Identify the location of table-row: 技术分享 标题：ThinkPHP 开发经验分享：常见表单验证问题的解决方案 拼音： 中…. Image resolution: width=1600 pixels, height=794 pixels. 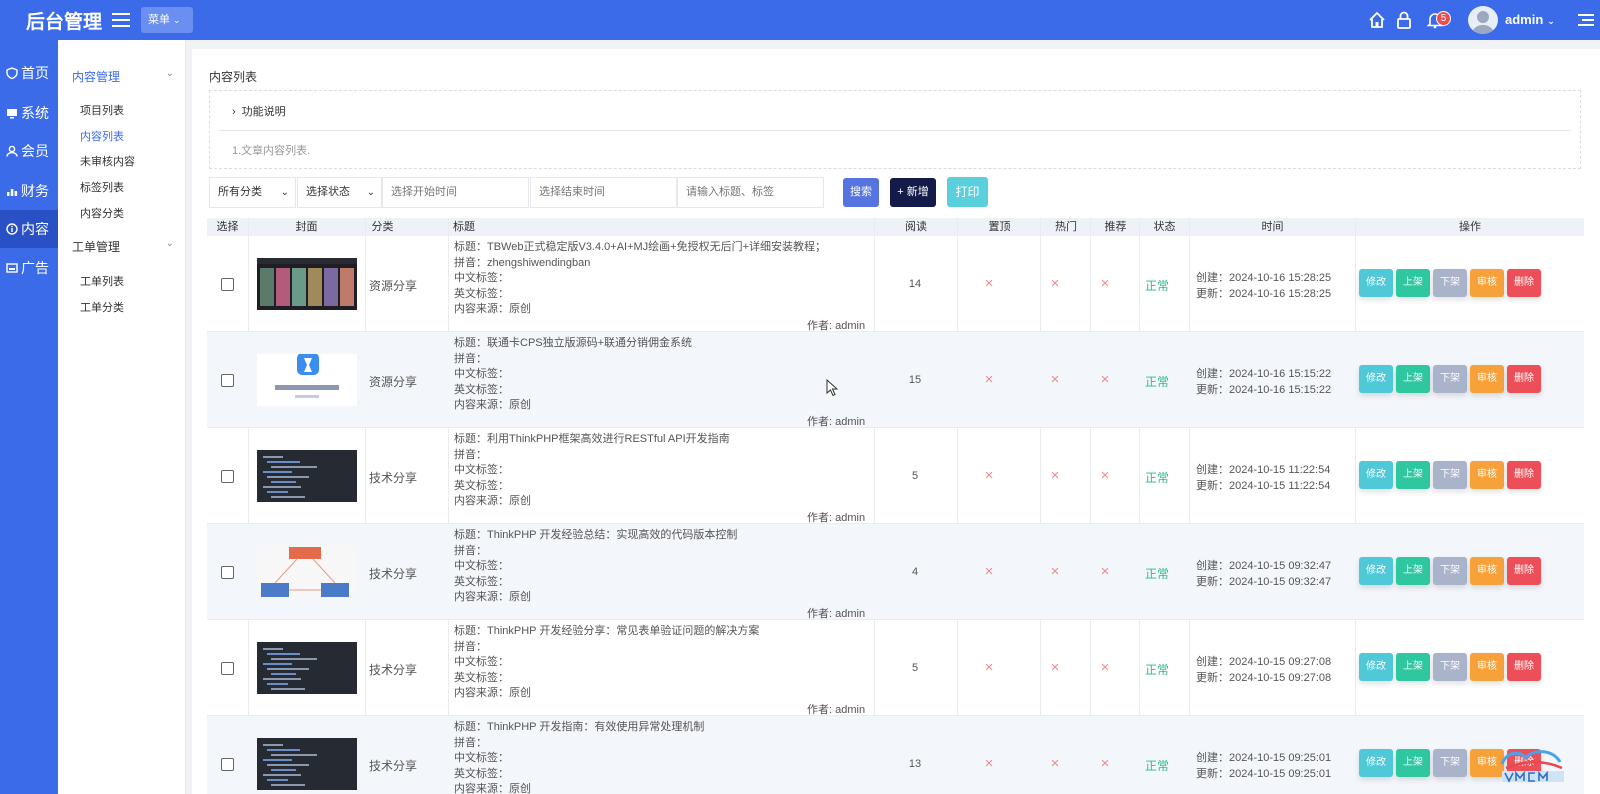
(895, 668).